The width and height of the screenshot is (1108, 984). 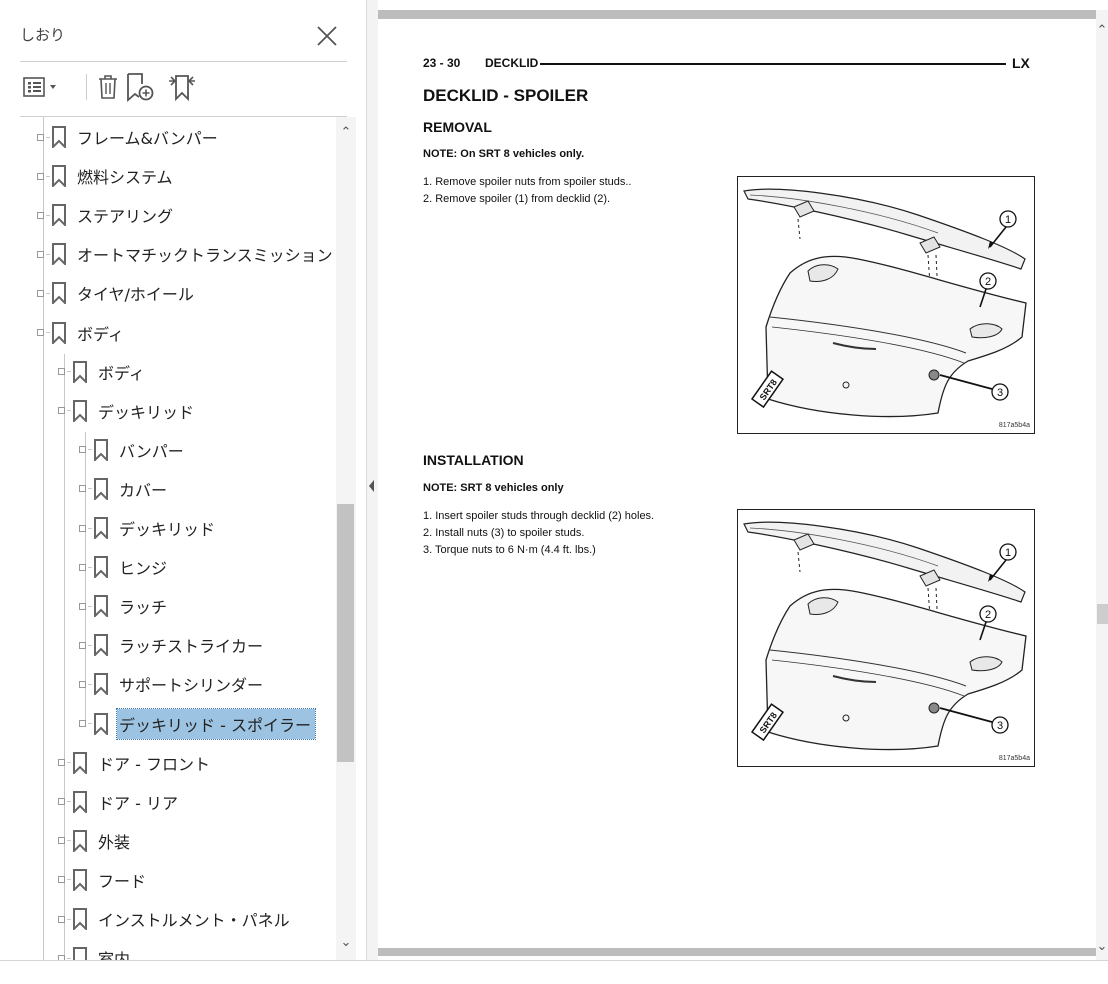 I want to click on bookmark-item: サポートシリンダー, so click(x=173, y=684).